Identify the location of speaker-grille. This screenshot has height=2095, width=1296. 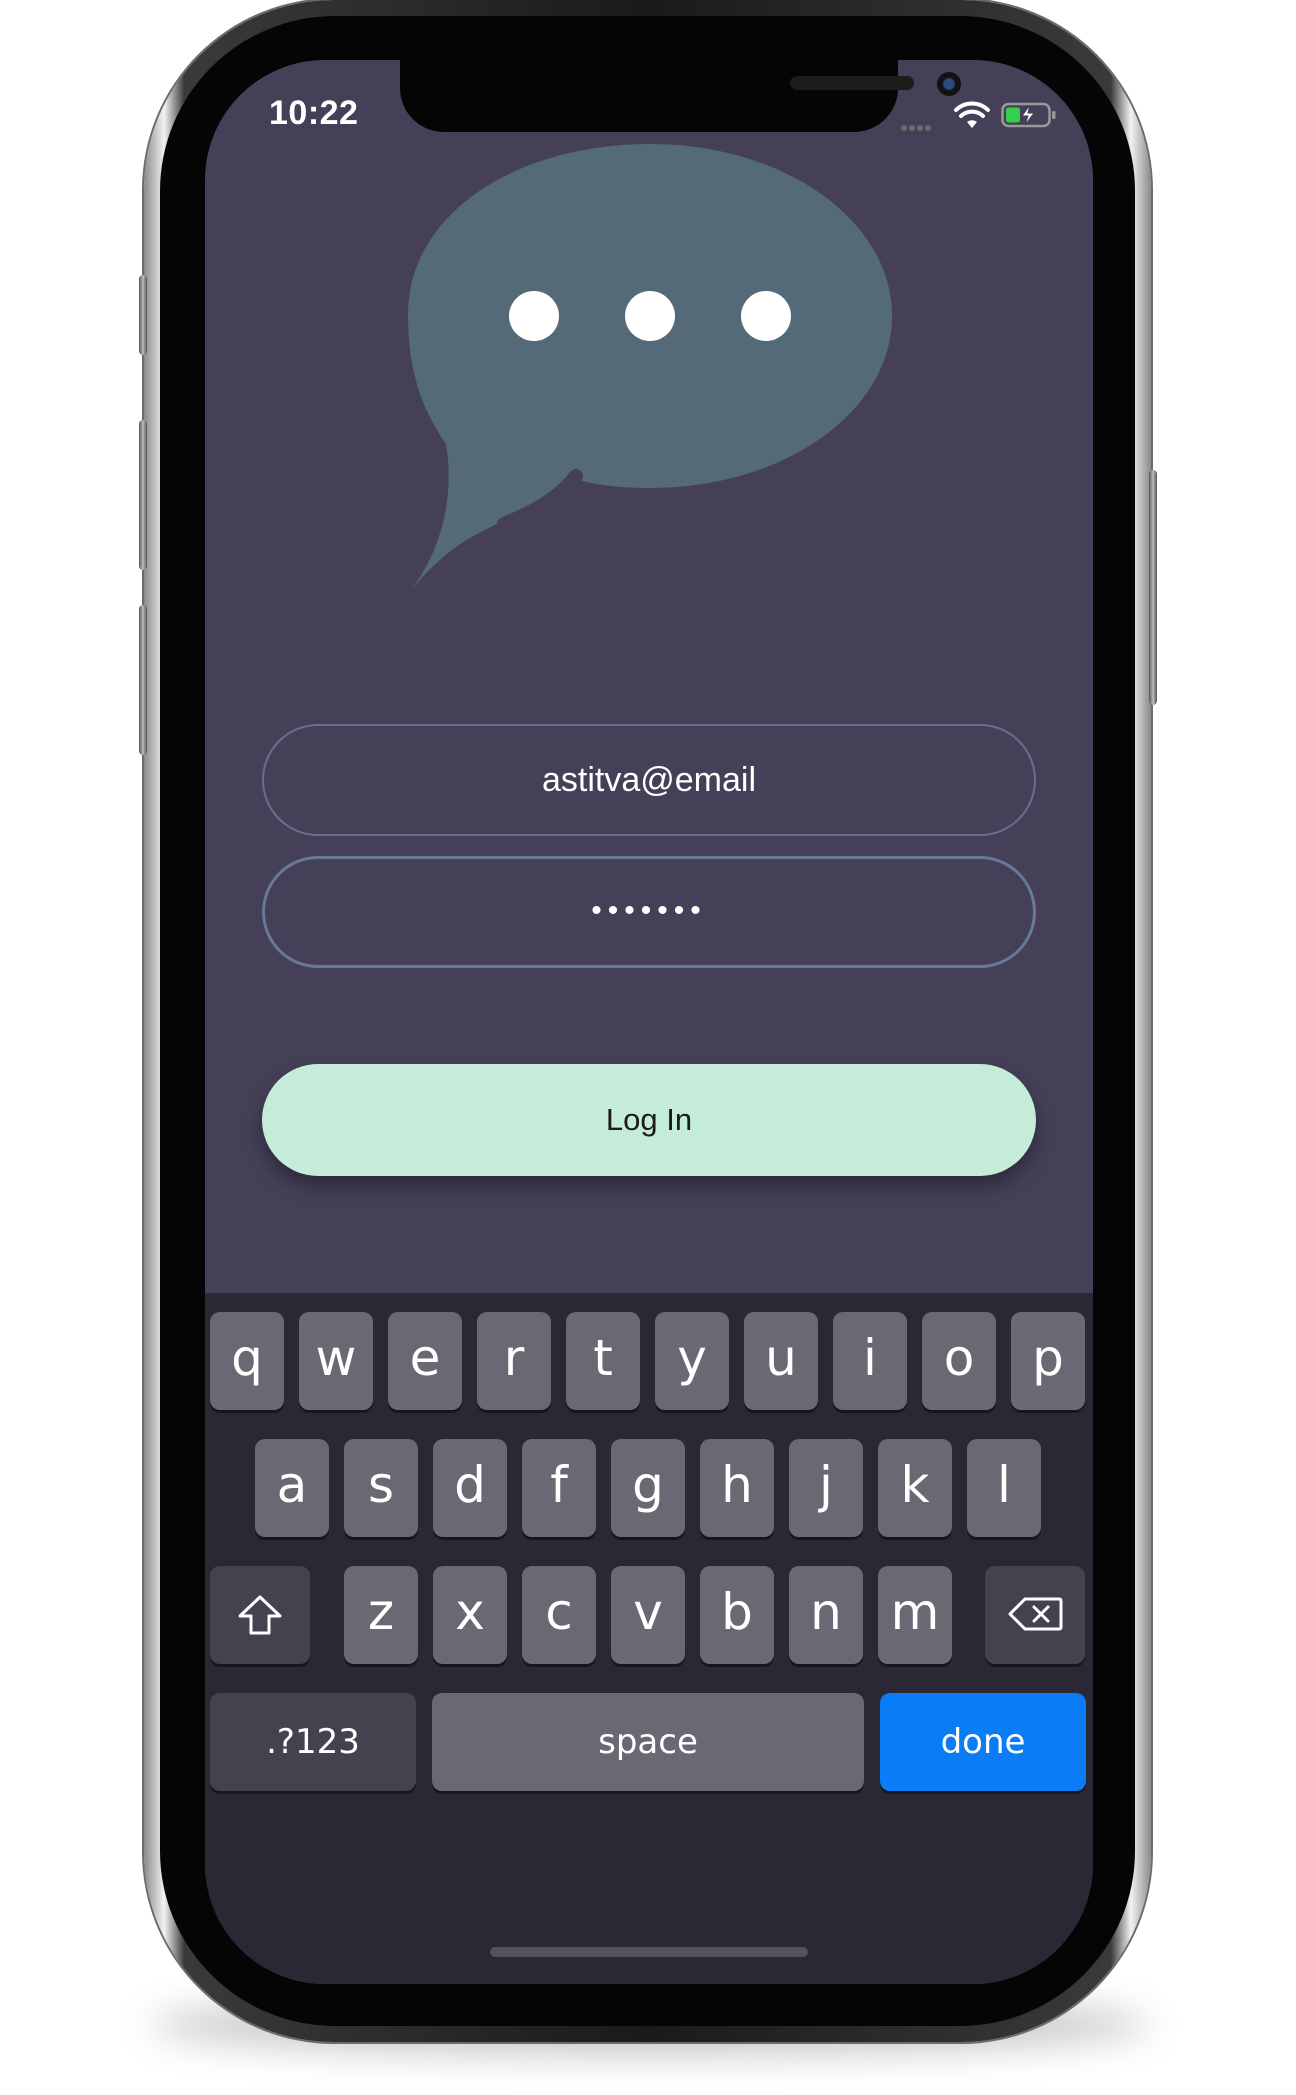
(852, 83).